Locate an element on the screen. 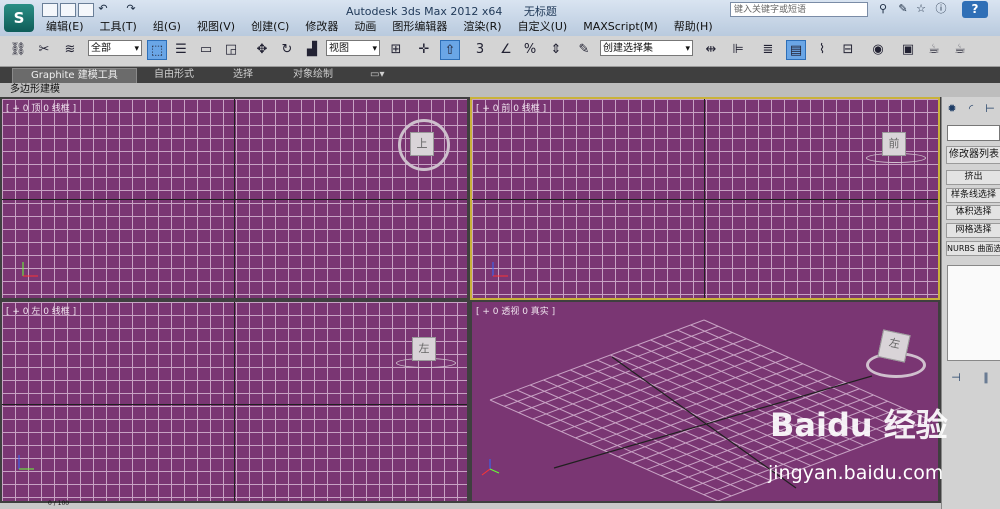 This screenshot has height=509, width=1000. search-input: 键入关键字或短语 is located at coordinates (799, 9).